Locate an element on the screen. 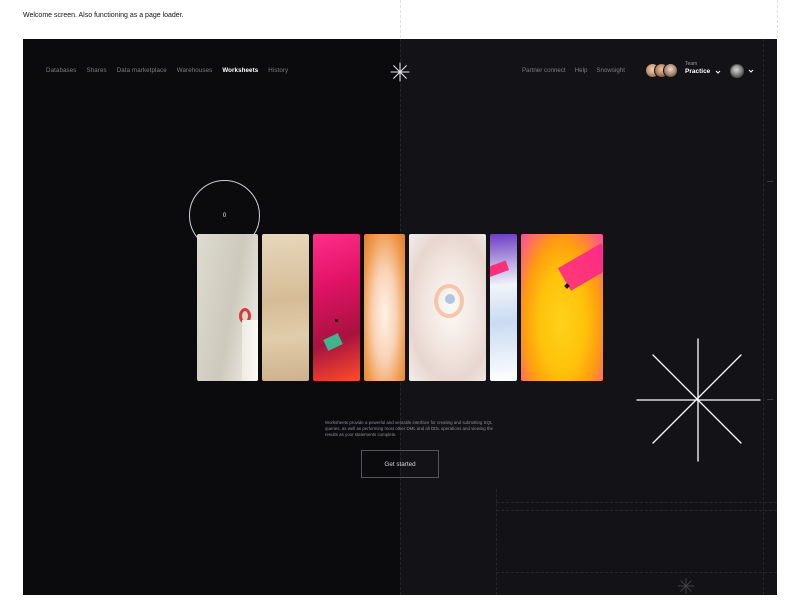 Image resolution: width=800 pixels, height=600 pixels. team-switcher: Team Practice is located at coordinates (703, 68).